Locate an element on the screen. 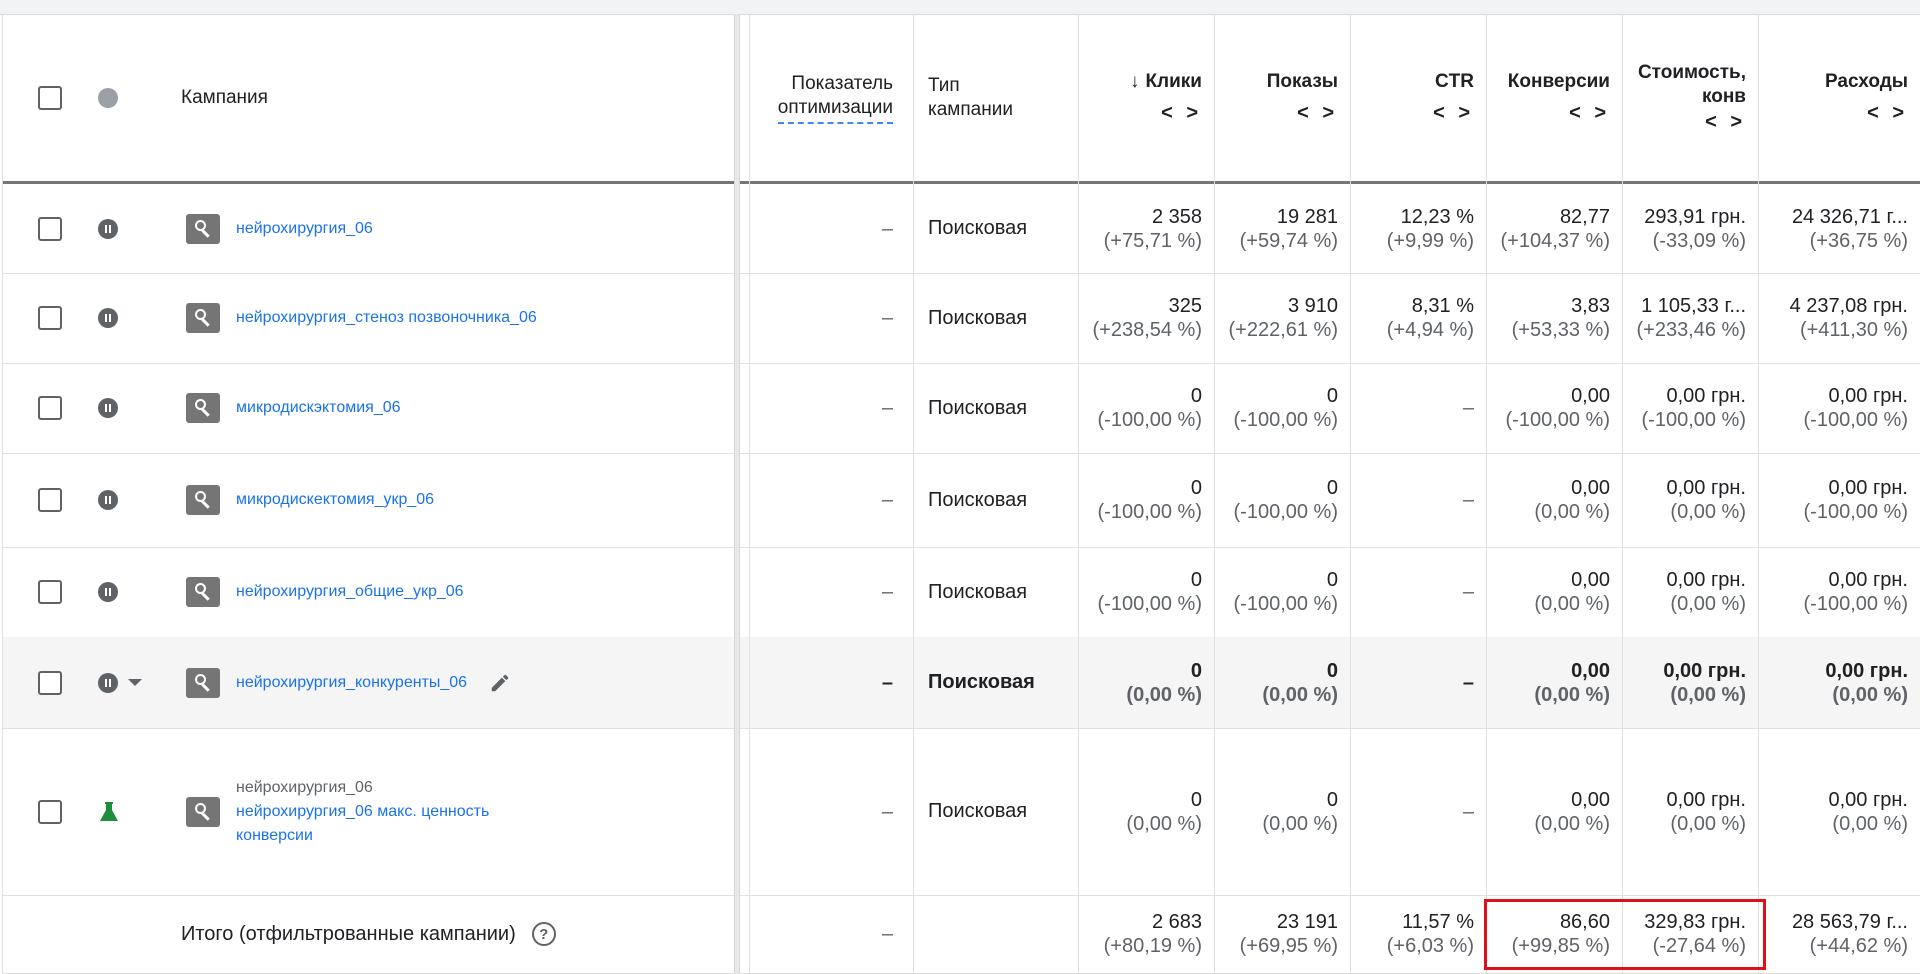 Image resolution: width=1920 pixels, height=974 pixels. col-conversions: Конверсии < > is located at coordinates (1554, 97).